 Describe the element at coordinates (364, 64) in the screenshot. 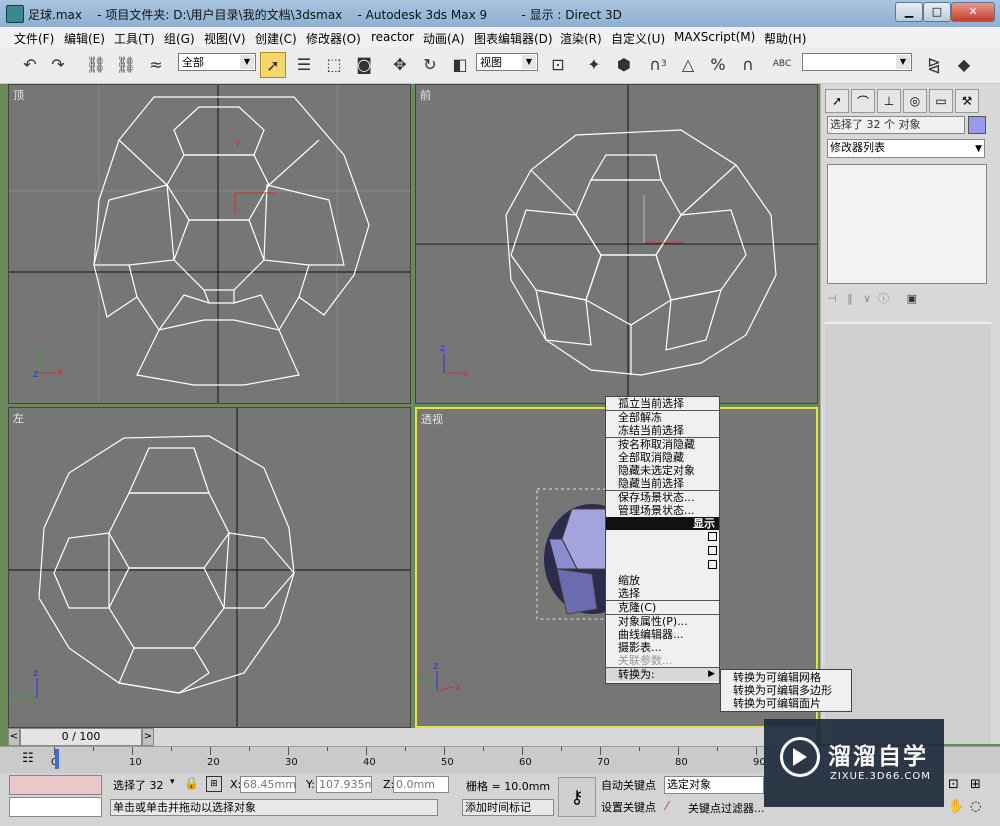

I see `window-crossing-icon: ◙` at that location.